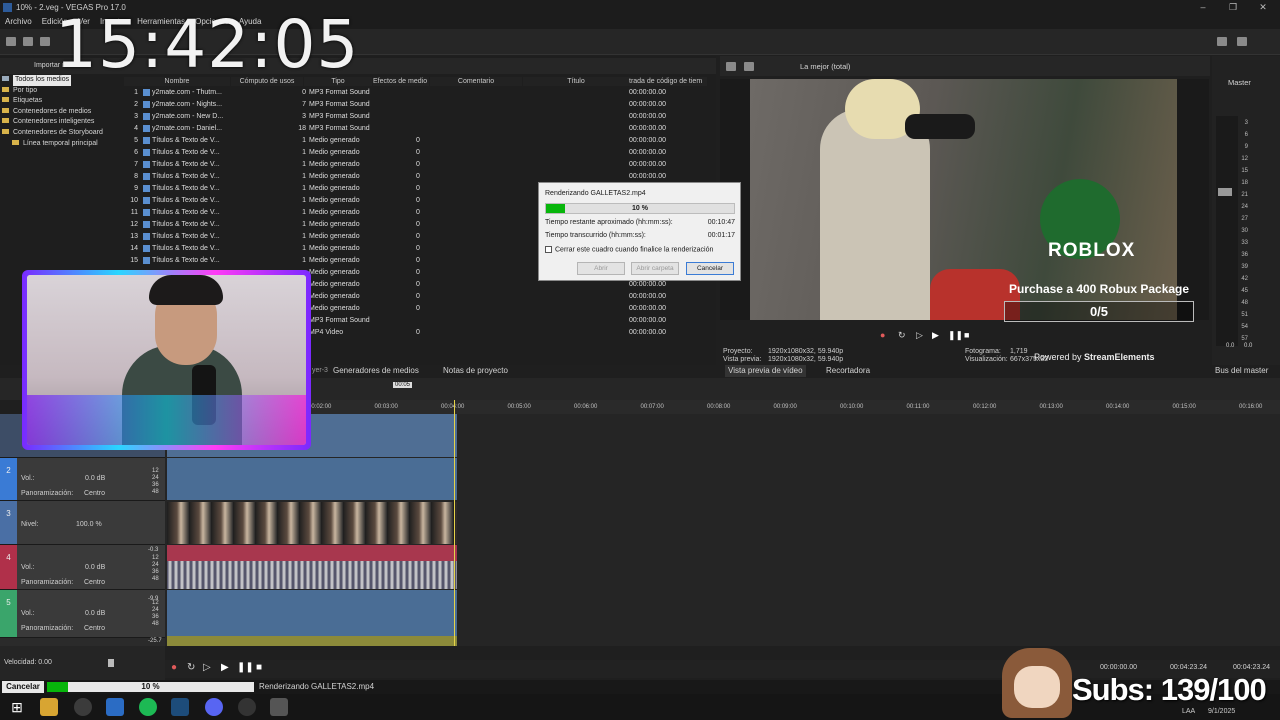 The width and height of the screenshot is (1280, 720). Describe the element at coordinates (17, 707) in the screenshot. I see `windows-start-icon: ⊞` at that location.